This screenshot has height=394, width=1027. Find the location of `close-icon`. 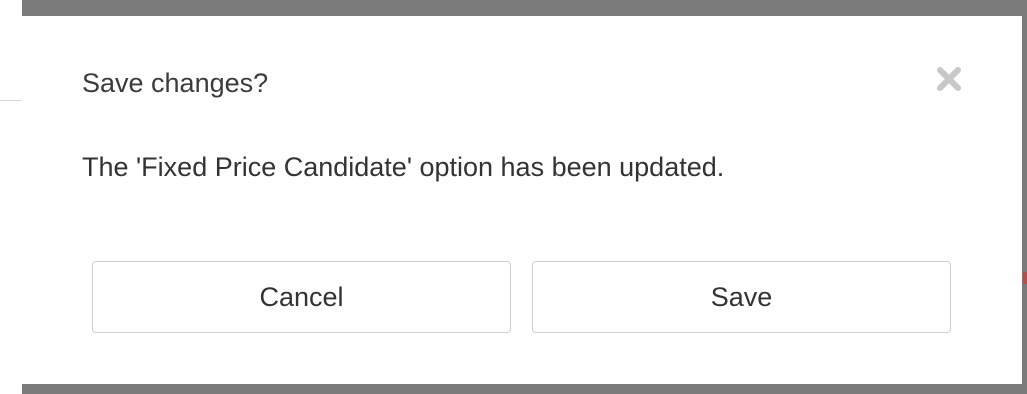

close-icon is located at coordinates (949, 79).